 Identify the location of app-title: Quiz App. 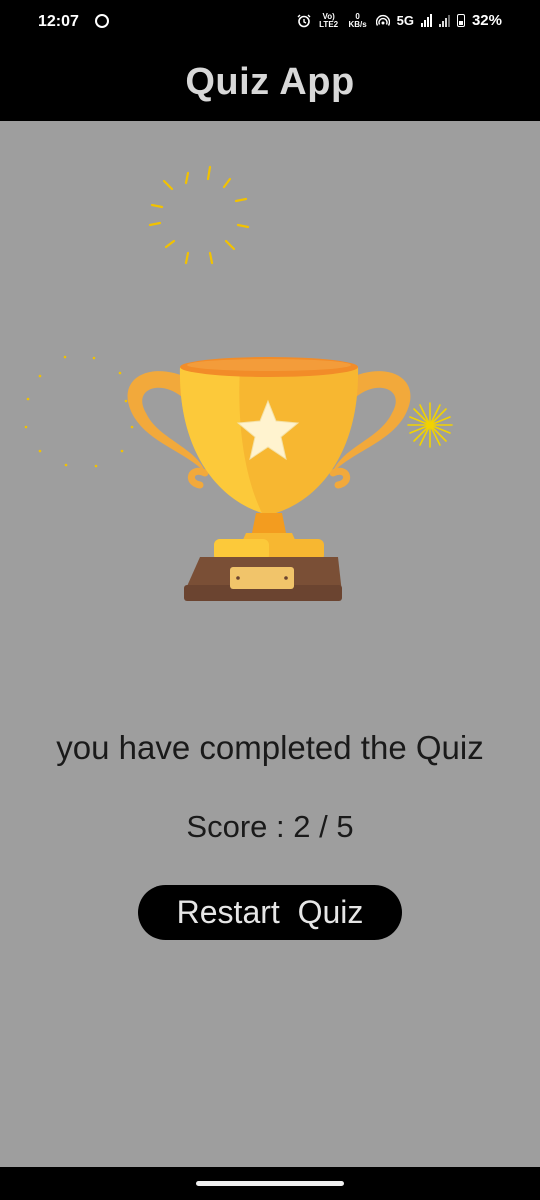
(270, 82).